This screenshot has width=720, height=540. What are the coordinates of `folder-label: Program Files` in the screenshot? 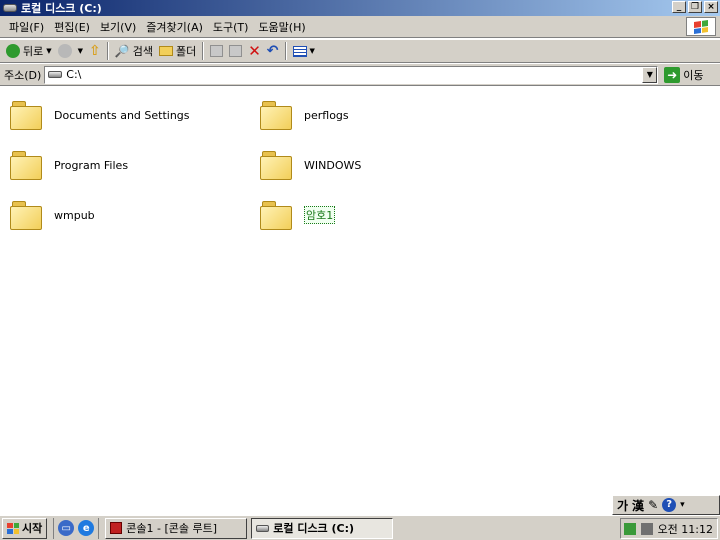 It's located at (91, 165).